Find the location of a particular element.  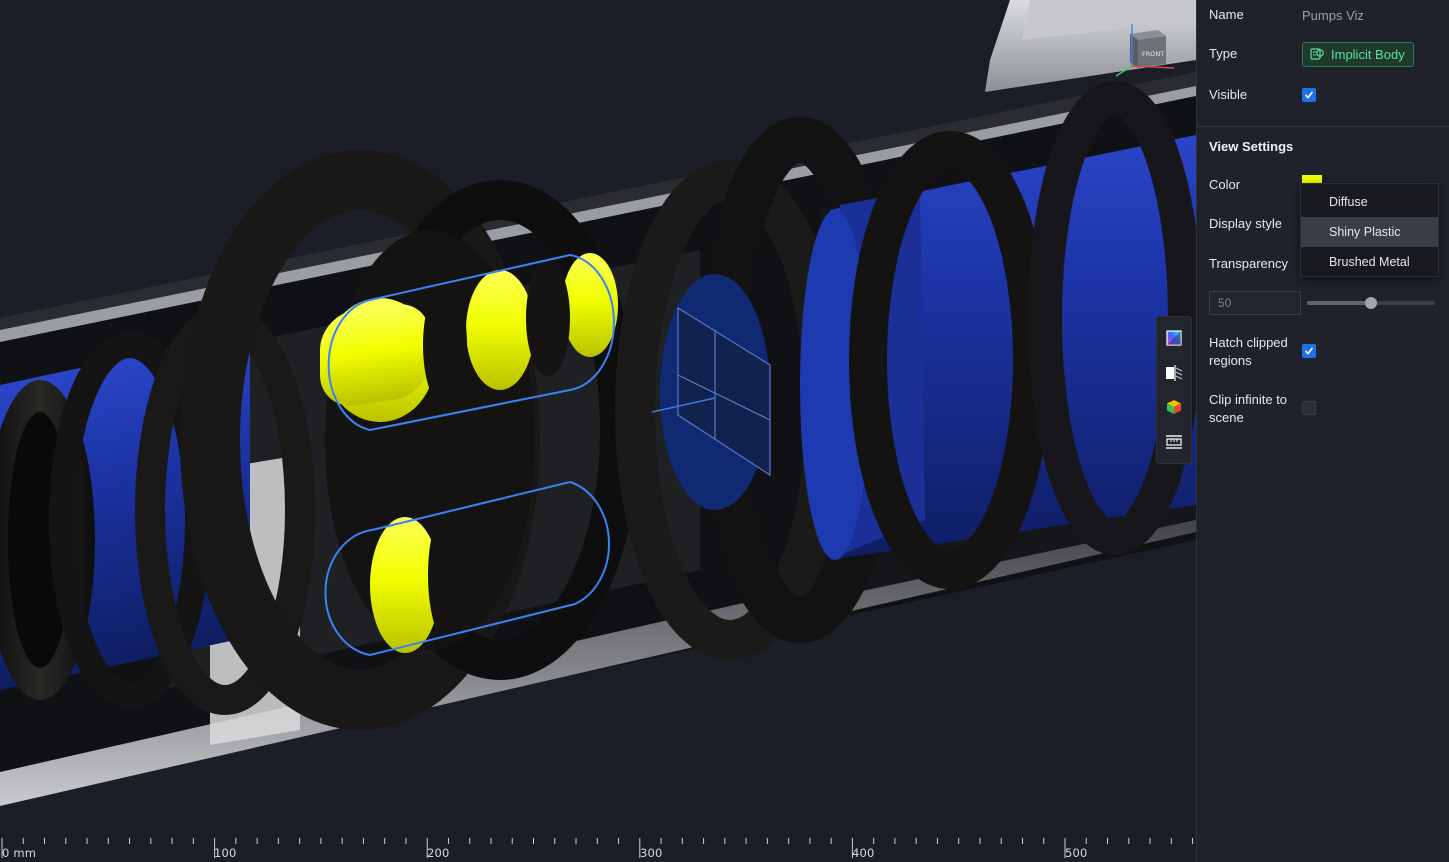

slider-fill is located at coordinates (1339, 303).